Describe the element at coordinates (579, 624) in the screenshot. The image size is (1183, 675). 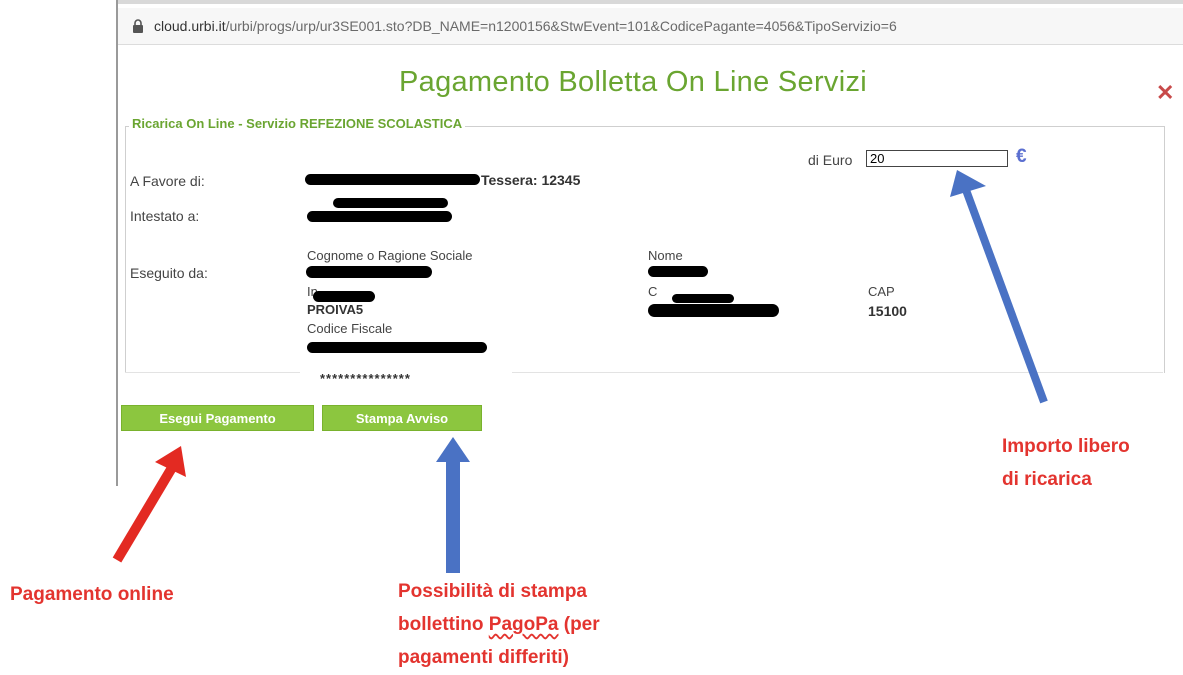
I see `annotation-stampa-2c: (per` at that location.